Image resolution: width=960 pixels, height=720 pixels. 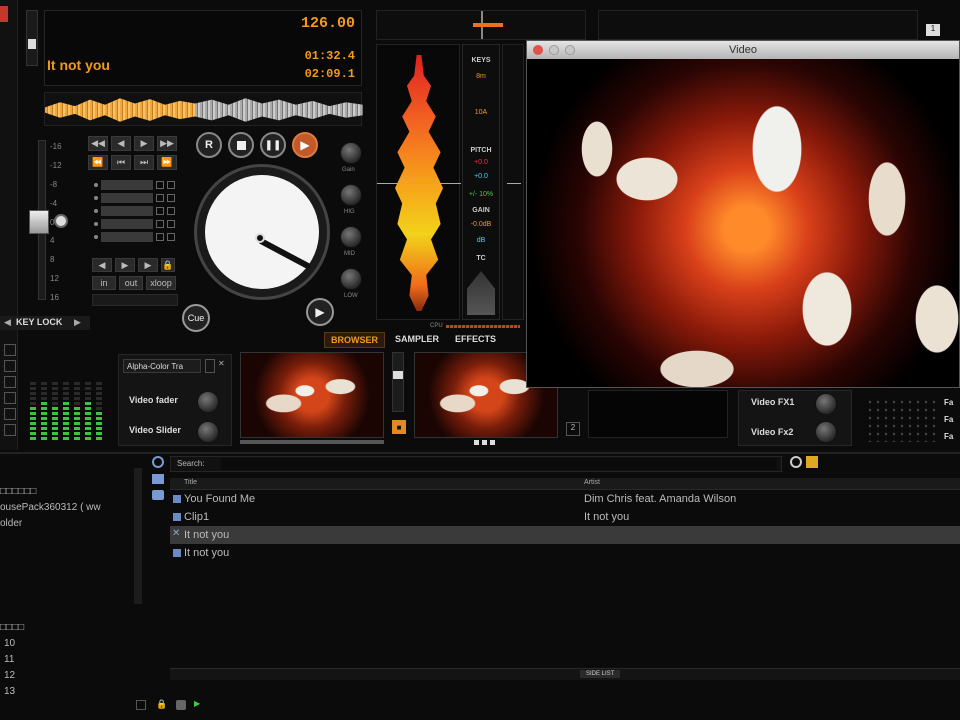 What do you see at coordinates (399, 427) in the screenshot?
I see `deck-one-indicator: ■` at bounding box center [399, 427].